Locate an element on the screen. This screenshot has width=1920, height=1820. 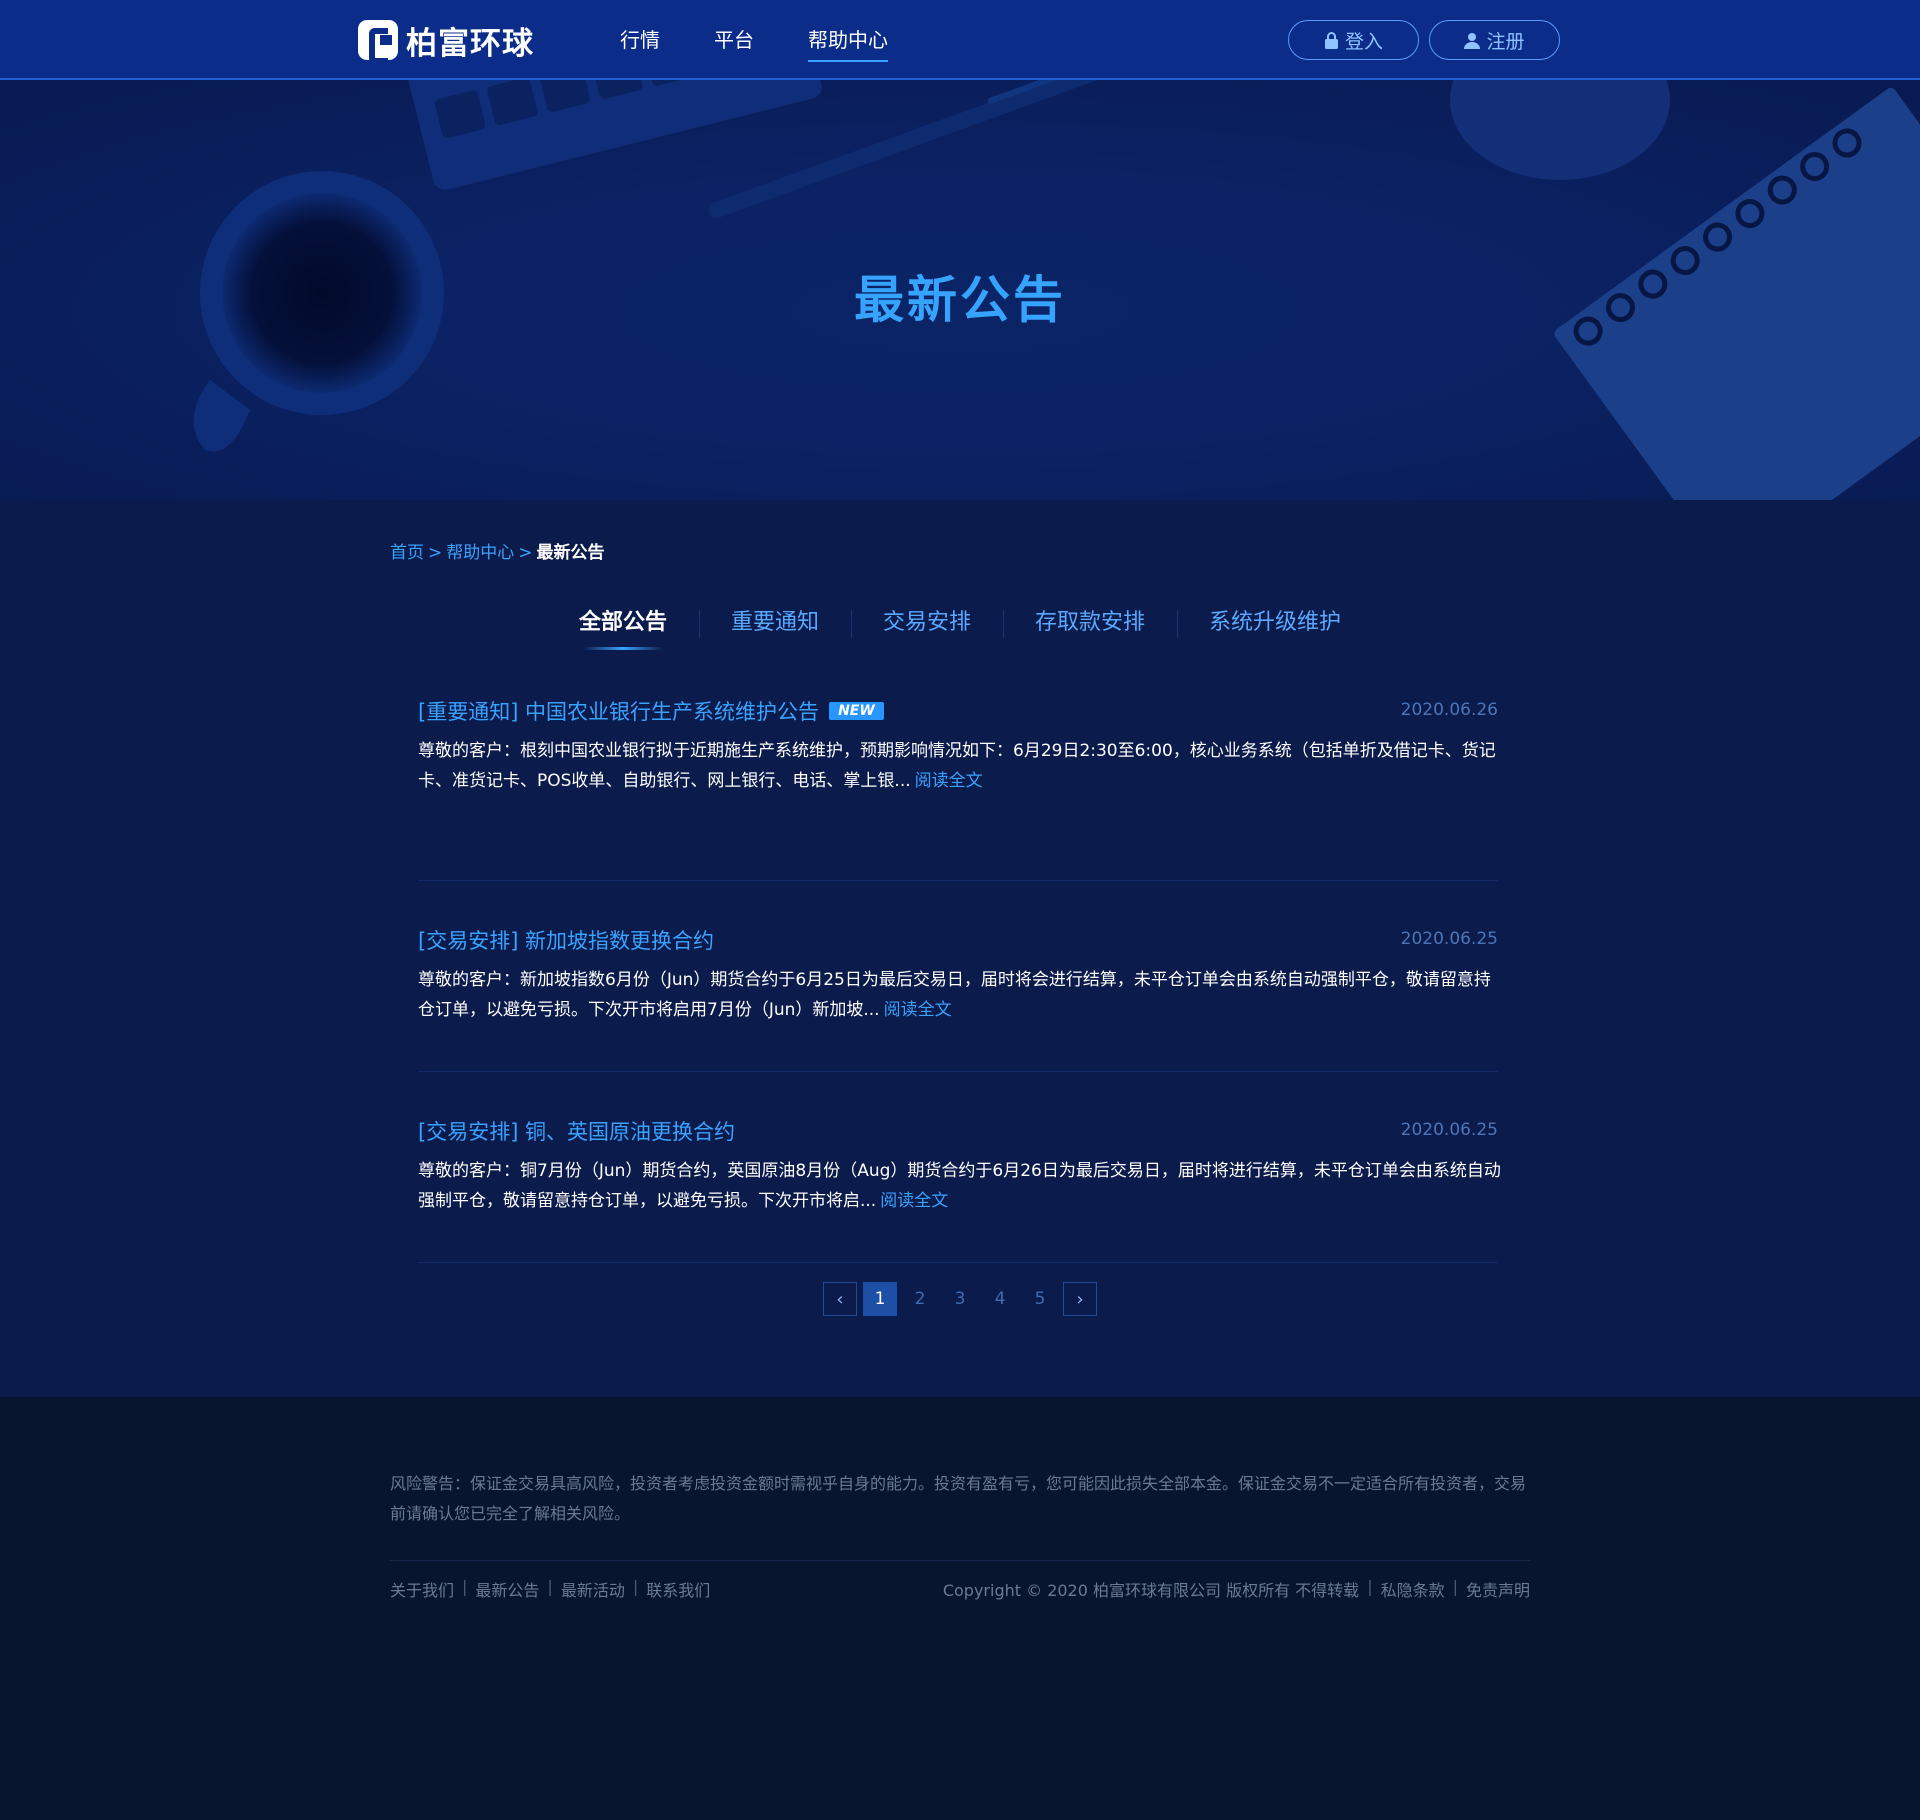
page-button: 3 is located at coordinates (960, 1299).